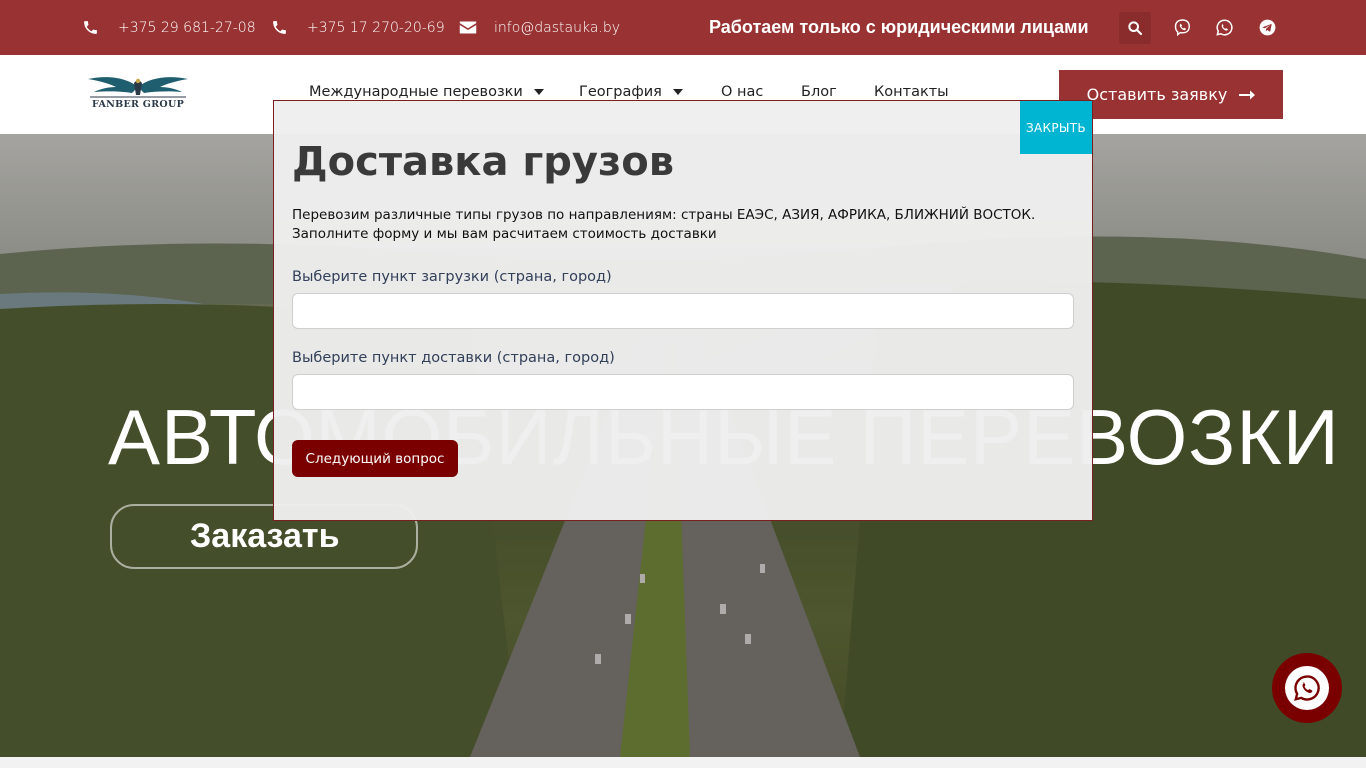  I want to click on phone-1-text: +375 29 681-27-08, so click(187, 27).